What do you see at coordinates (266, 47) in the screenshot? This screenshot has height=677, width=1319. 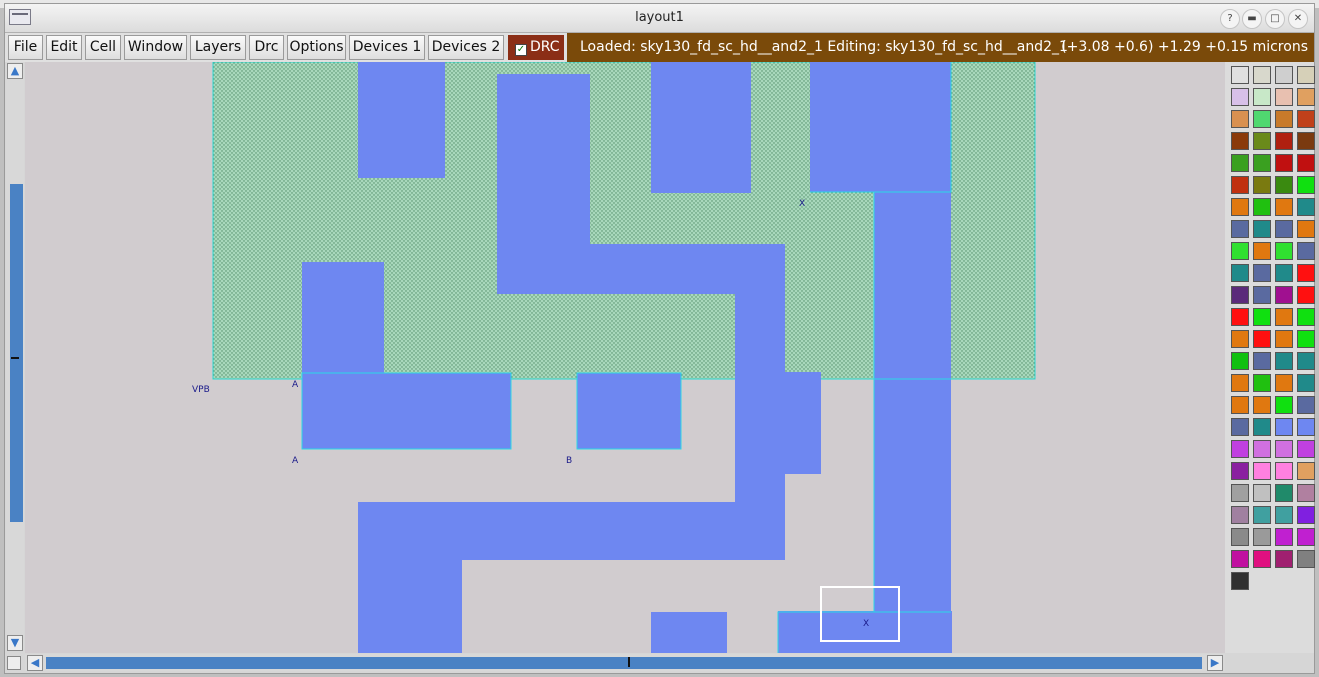 I see `menu-drc: Drc` at bounding box center [266, 47].